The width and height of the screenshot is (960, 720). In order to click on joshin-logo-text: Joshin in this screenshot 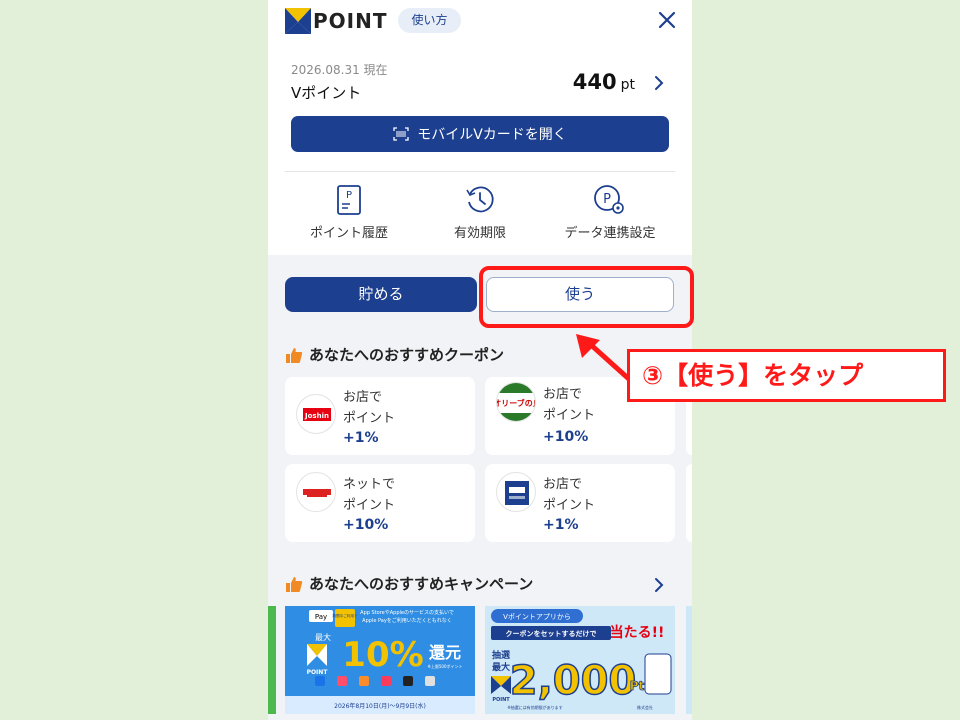, I will do `click(316, 416)`.